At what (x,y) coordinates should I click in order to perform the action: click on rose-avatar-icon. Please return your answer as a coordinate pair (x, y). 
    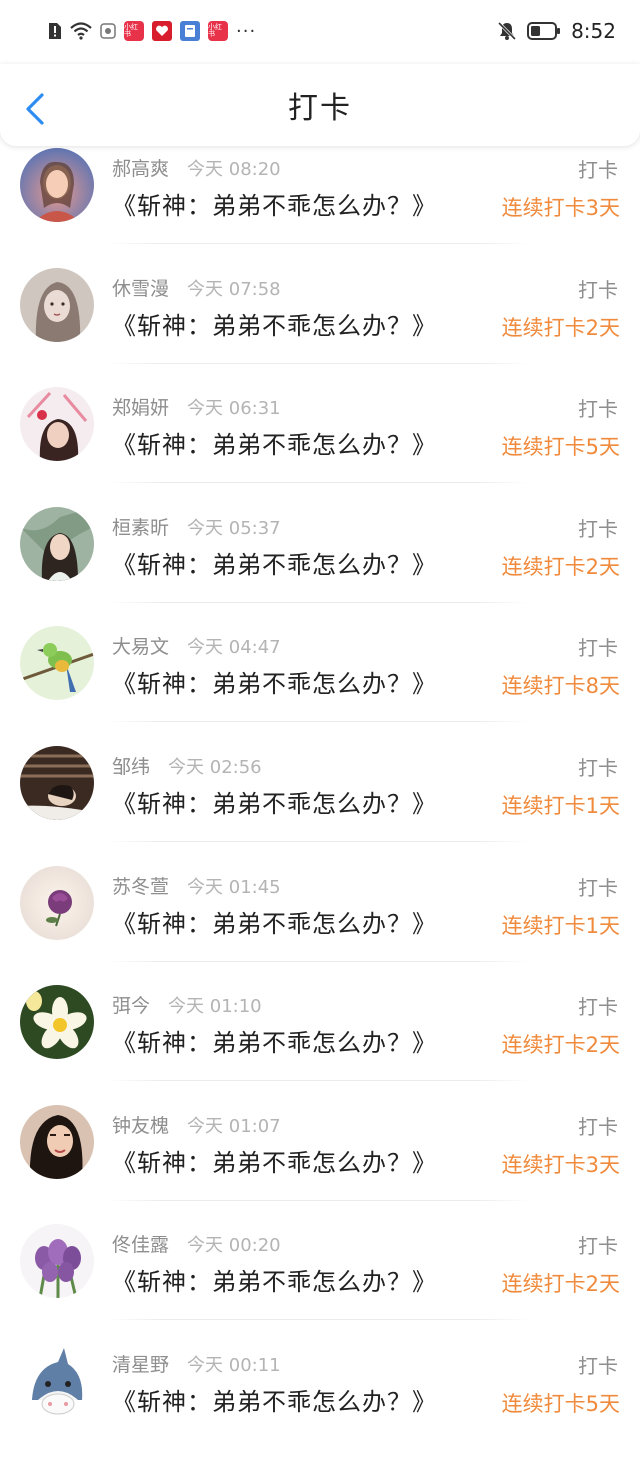
    Looking at the image, I should click on (57, 902).